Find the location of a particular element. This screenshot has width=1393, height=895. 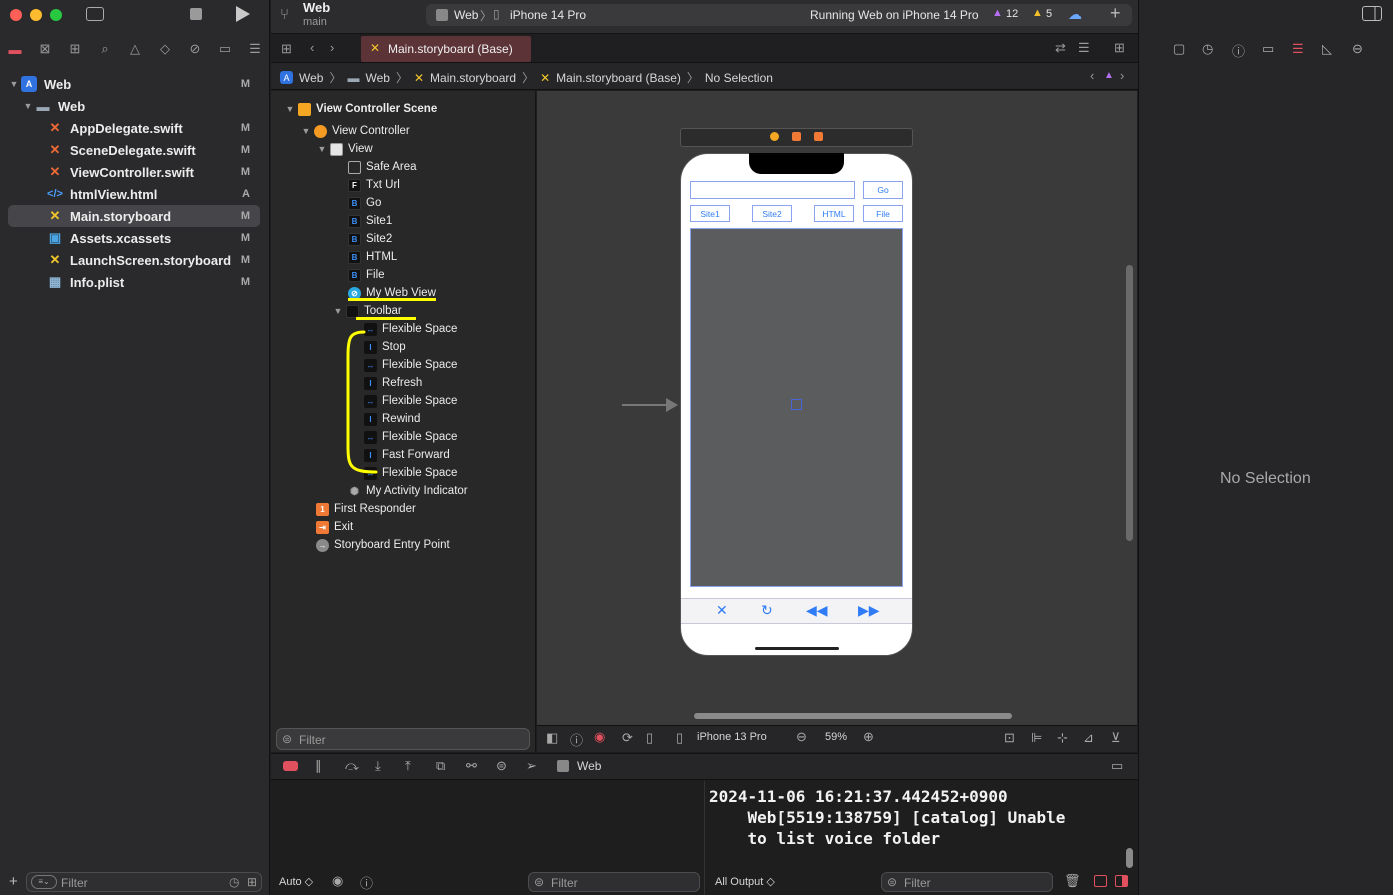

debug-target: Web is located at coordinates (589, 766).